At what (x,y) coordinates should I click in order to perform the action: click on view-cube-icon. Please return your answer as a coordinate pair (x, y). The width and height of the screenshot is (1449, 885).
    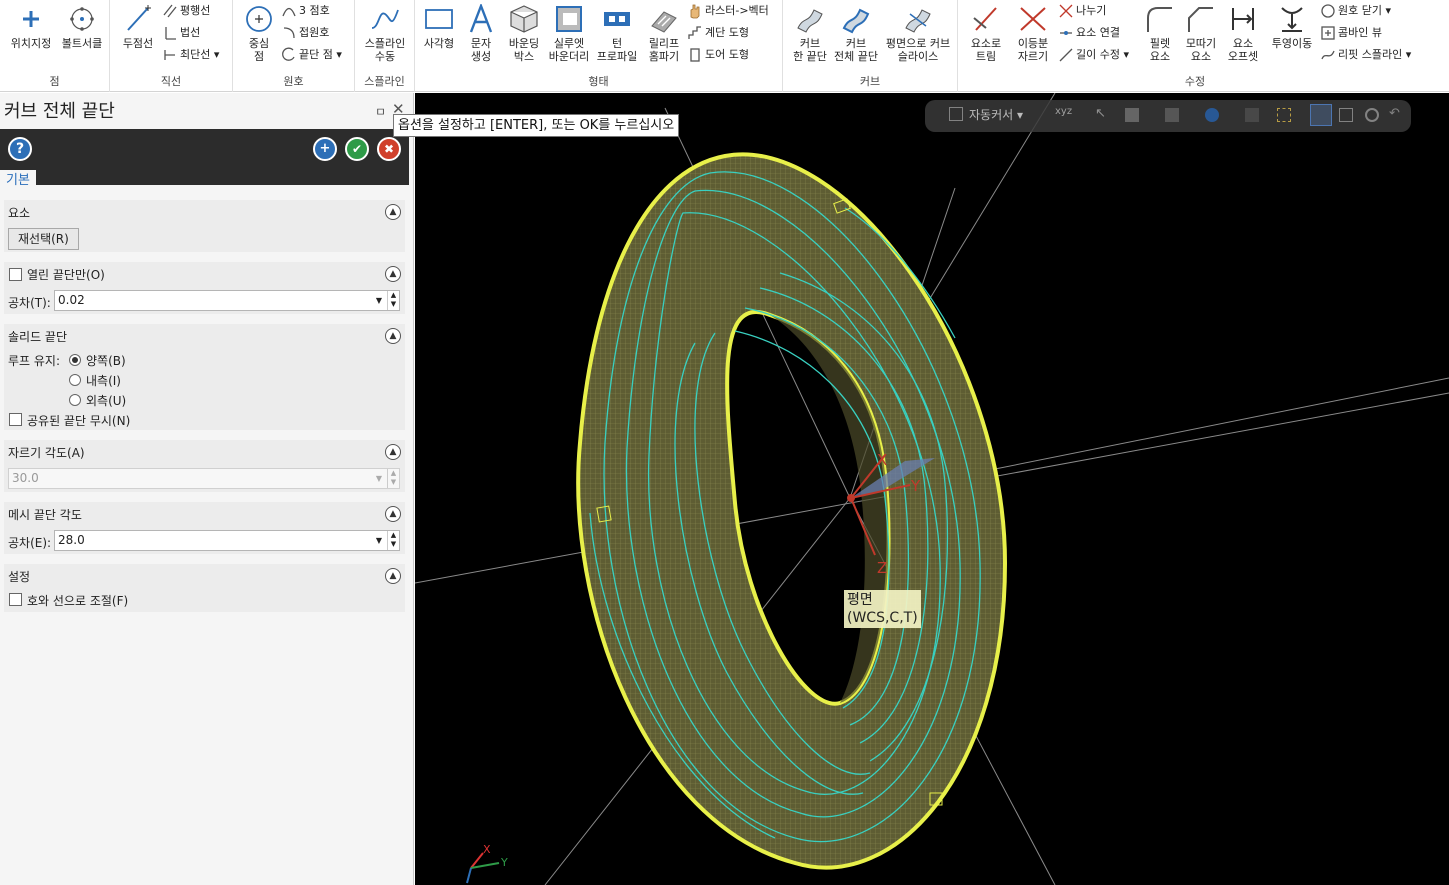
    Looking at the image, I should click on (1172, 115).